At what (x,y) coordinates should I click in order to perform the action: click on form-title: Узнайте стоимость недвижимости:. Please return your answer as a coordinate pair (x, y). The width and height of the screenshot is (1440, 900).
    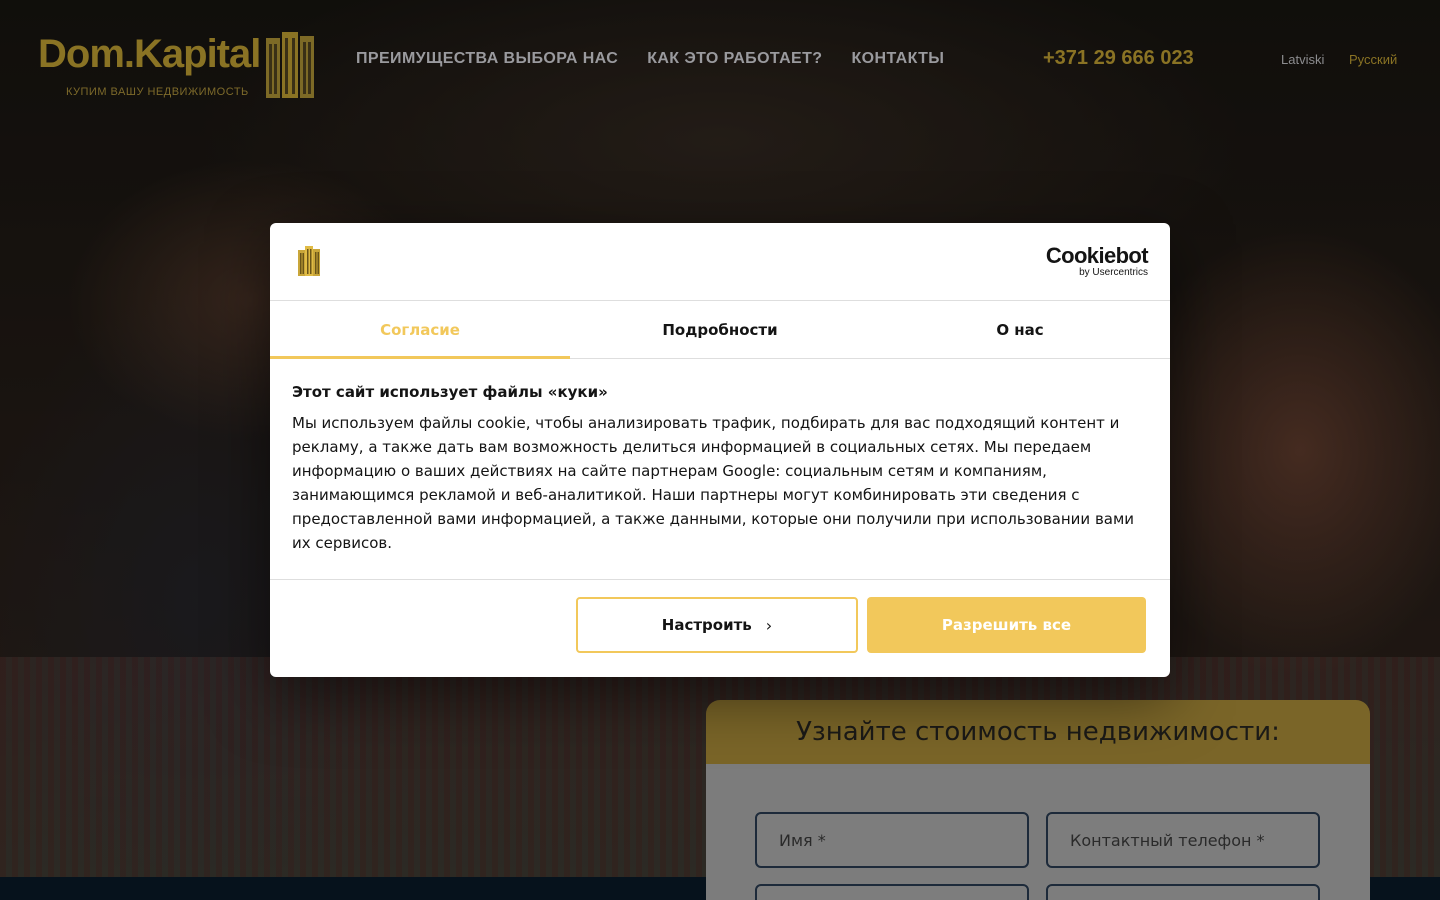
    Looking at the image, I should click on (1038, 732).